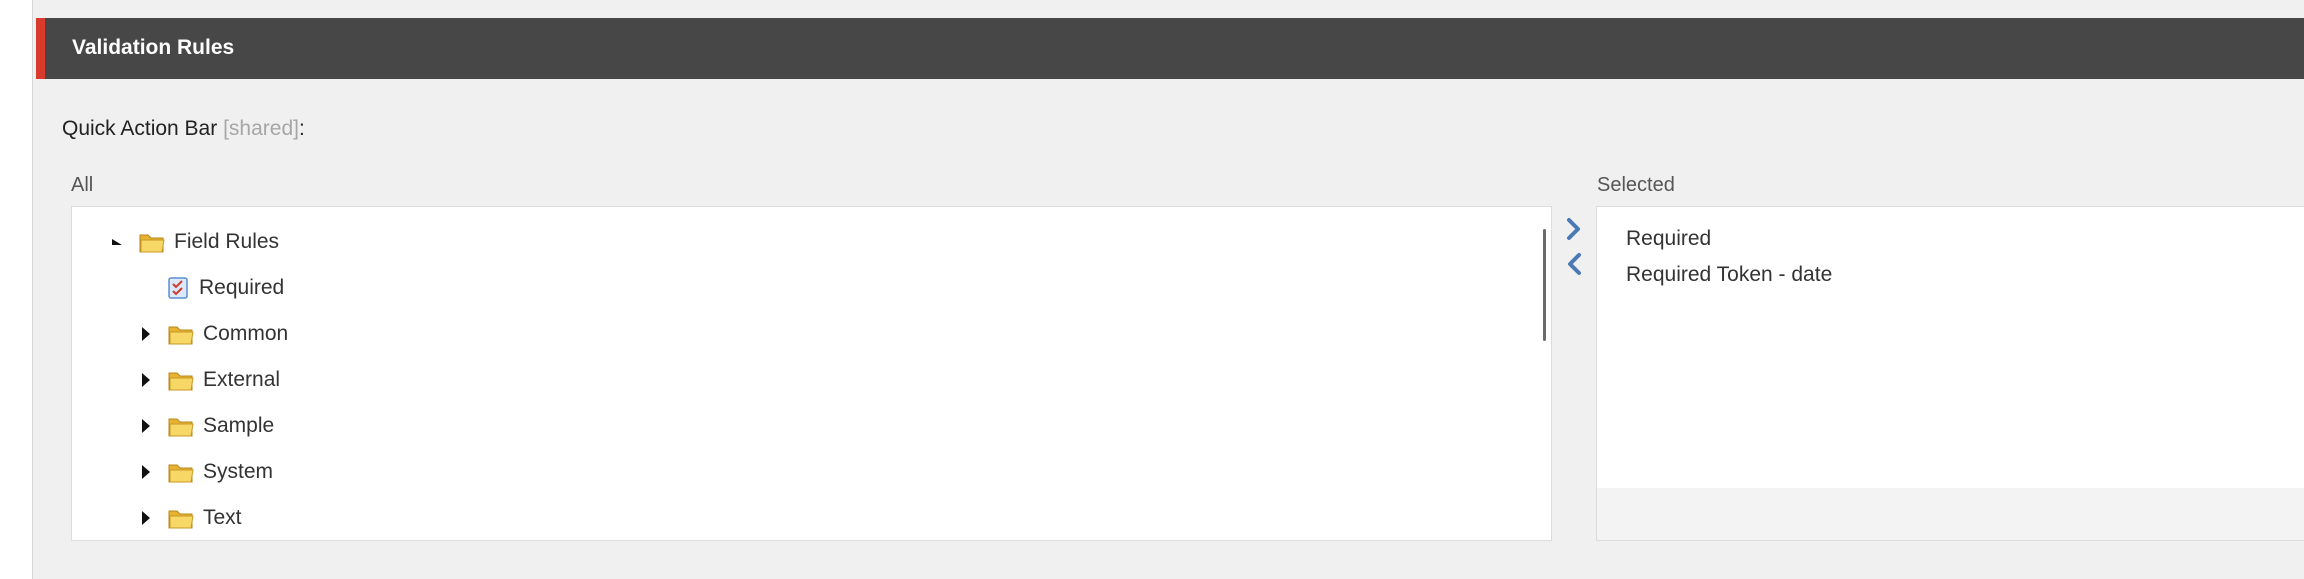  Describe the element at coordinates (242, 287) in the screenshot. I see `tree-node-label: Required` at that location.